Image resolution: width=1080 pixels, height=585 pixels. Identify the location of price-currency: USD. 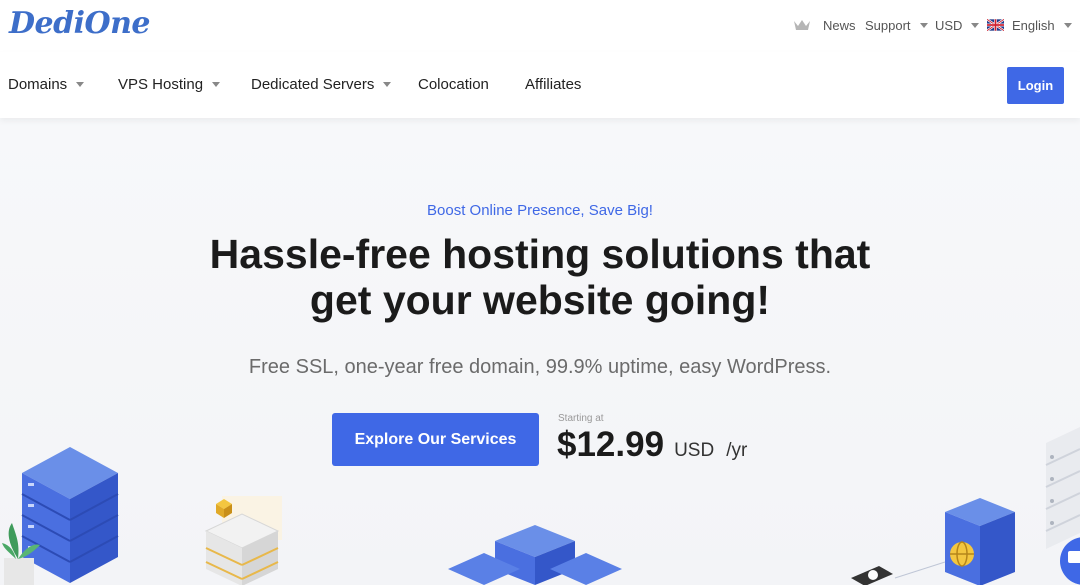
(694, 450).